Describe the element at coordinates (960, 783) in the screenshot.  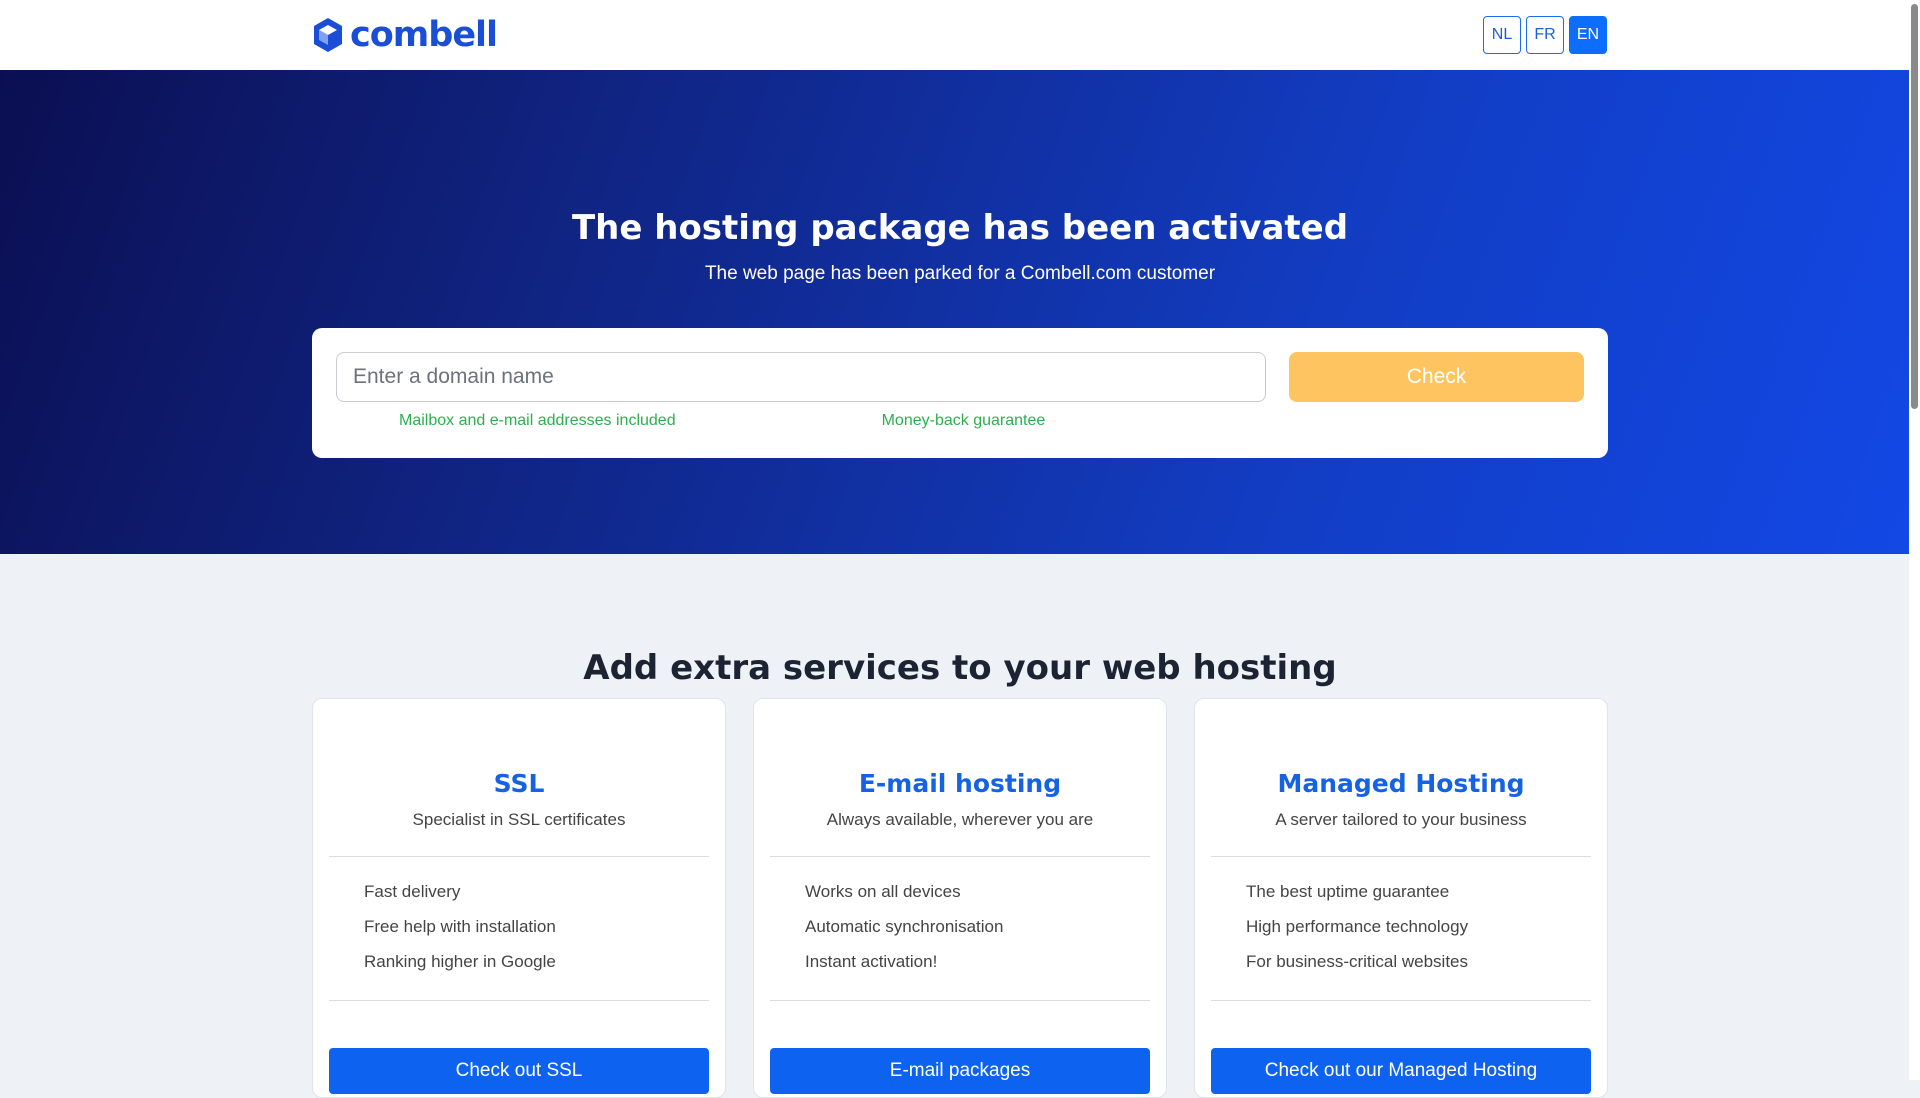
I see `card-title: E-mail hosting` at that location.